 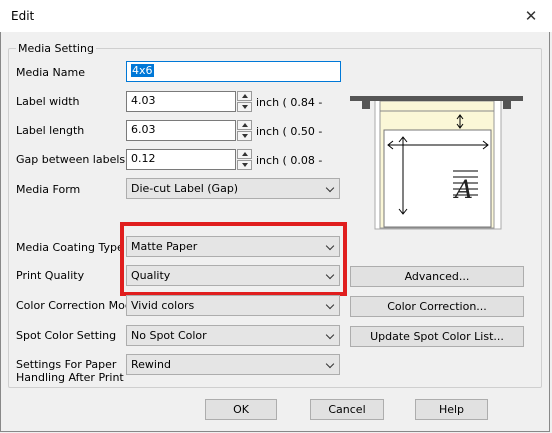 I want to click on gap-input: 0.12, so click(x=181, y=159).